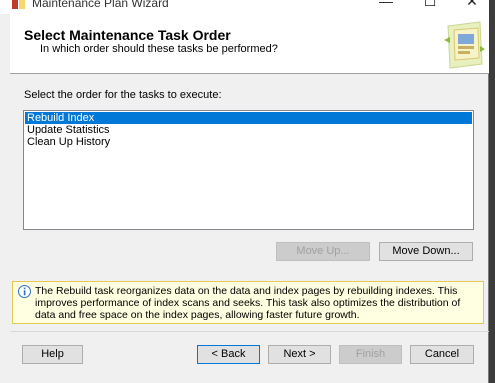 The height and width of the screenshot is (383, 495). What do you see at coordinates (370, 354) in the screenshot?
I see `finish-button: Finish` at bounding box center [370, 354].